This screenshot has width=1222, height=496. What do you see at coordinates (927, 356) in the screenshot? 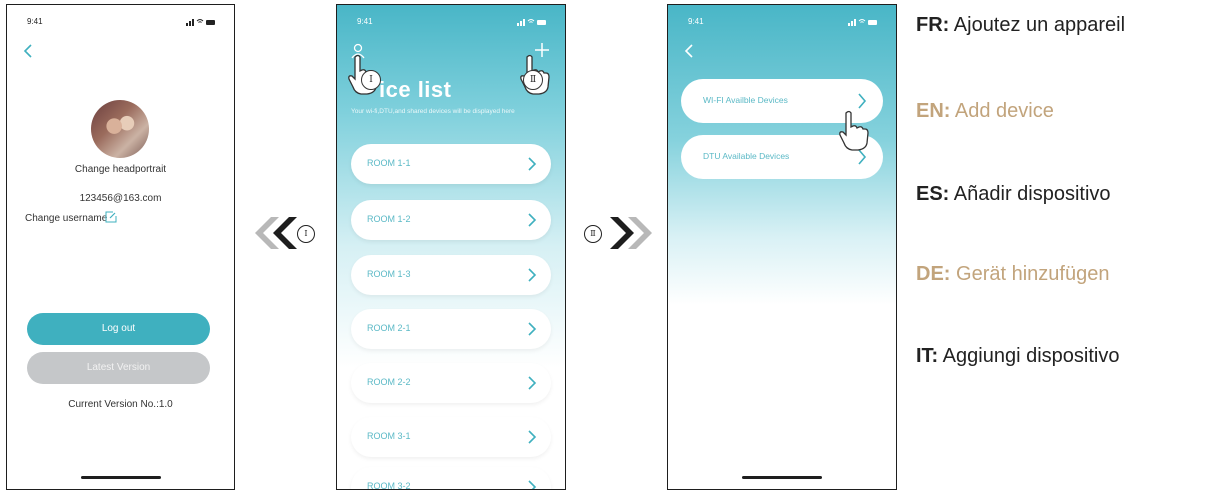
I see `language-code: IT:` at bounding box center [927, 356].